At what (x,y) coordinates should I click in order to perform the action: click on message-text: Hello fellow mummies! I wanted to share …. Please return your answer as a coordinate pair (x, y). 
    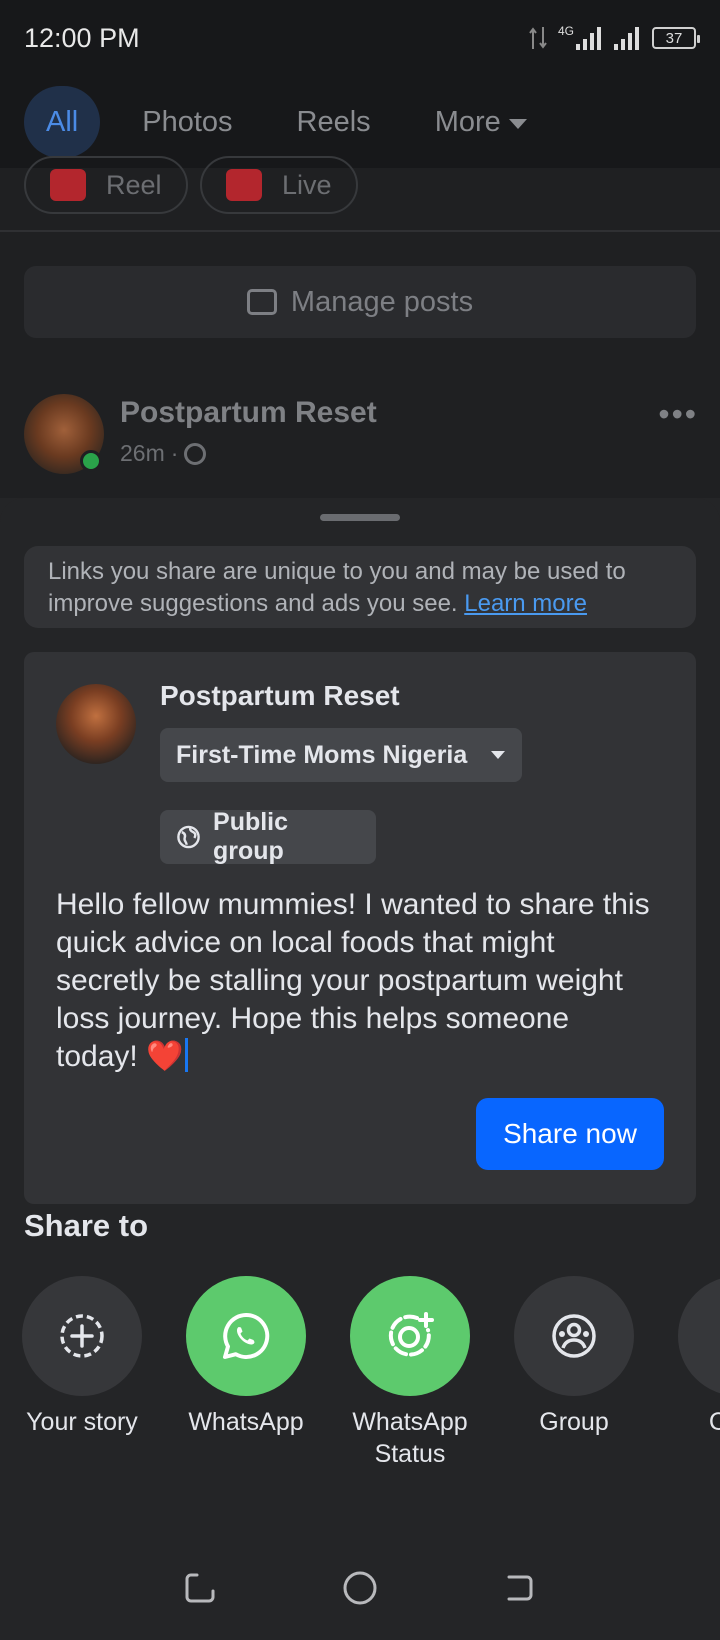
    Looking at the image, I should click on (353, 980).